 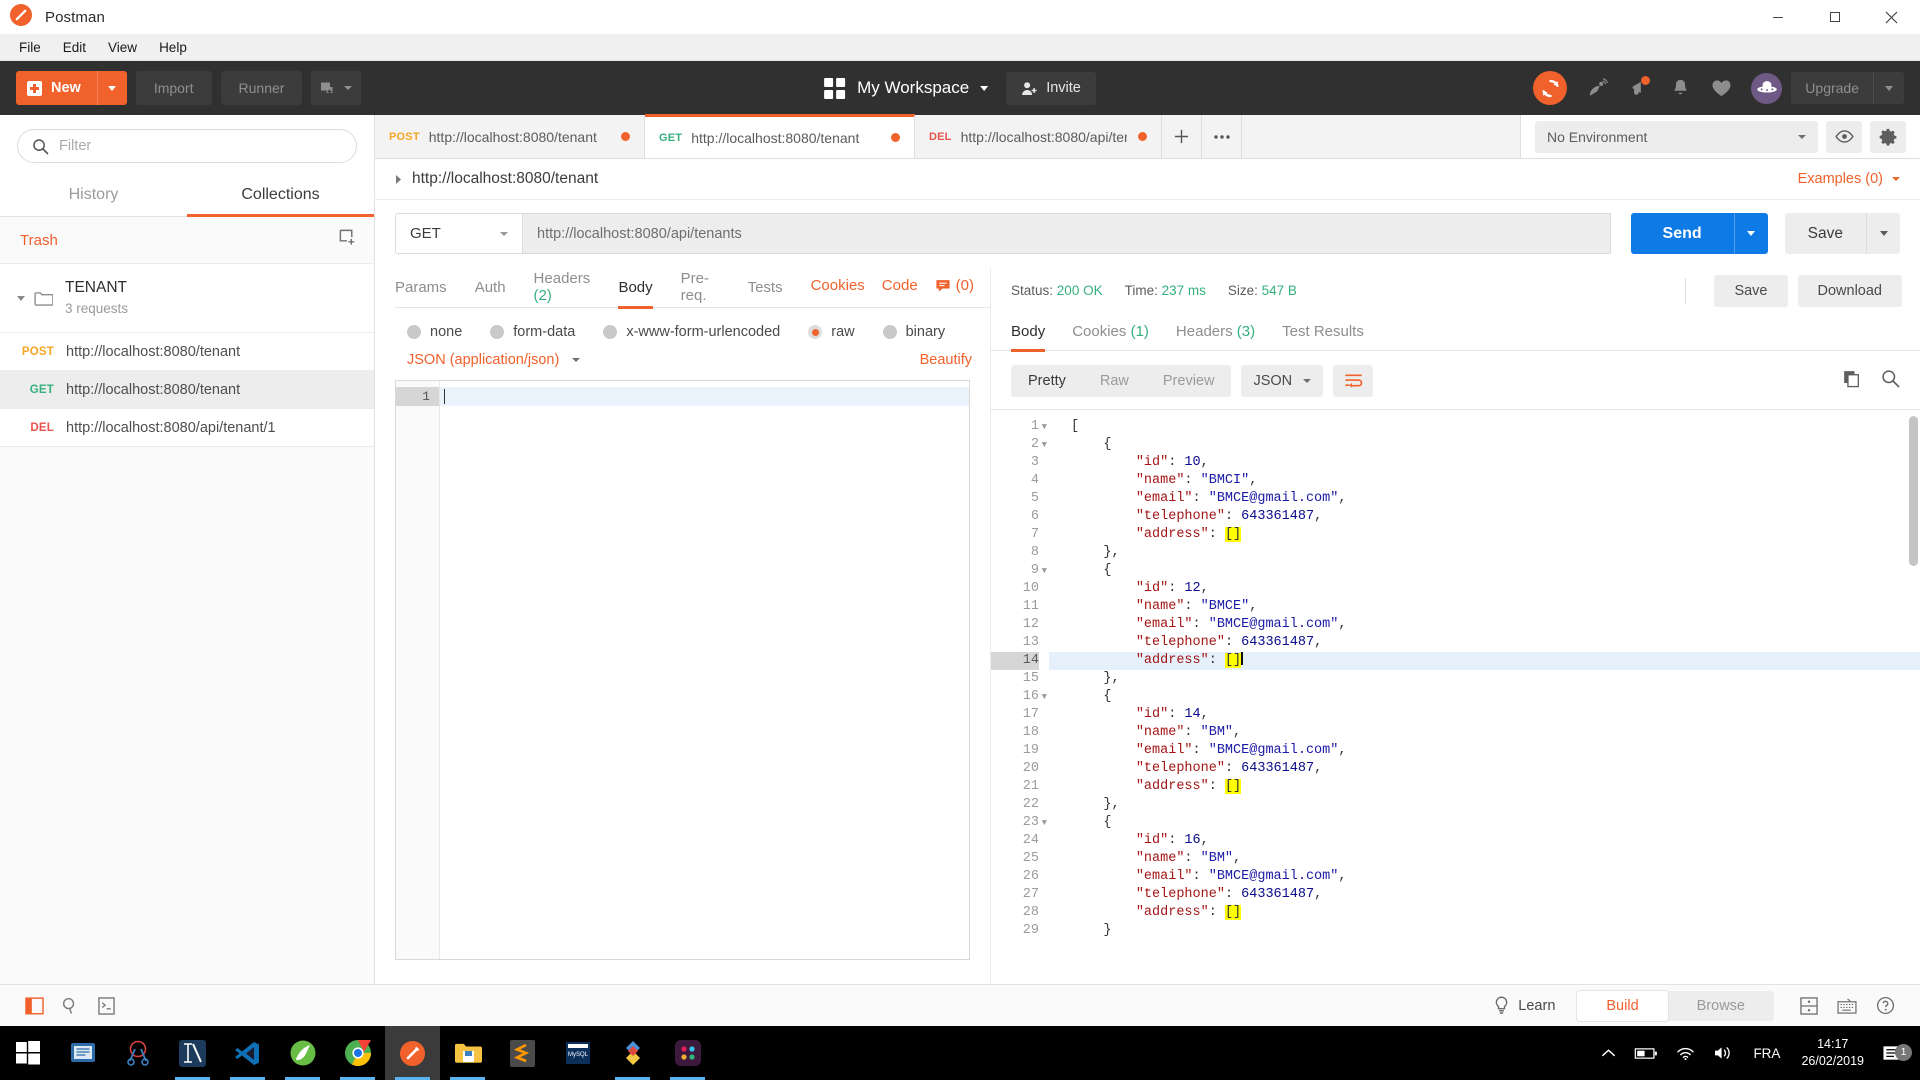 I want to click on maximize-button, so click(x=1834, y=17).